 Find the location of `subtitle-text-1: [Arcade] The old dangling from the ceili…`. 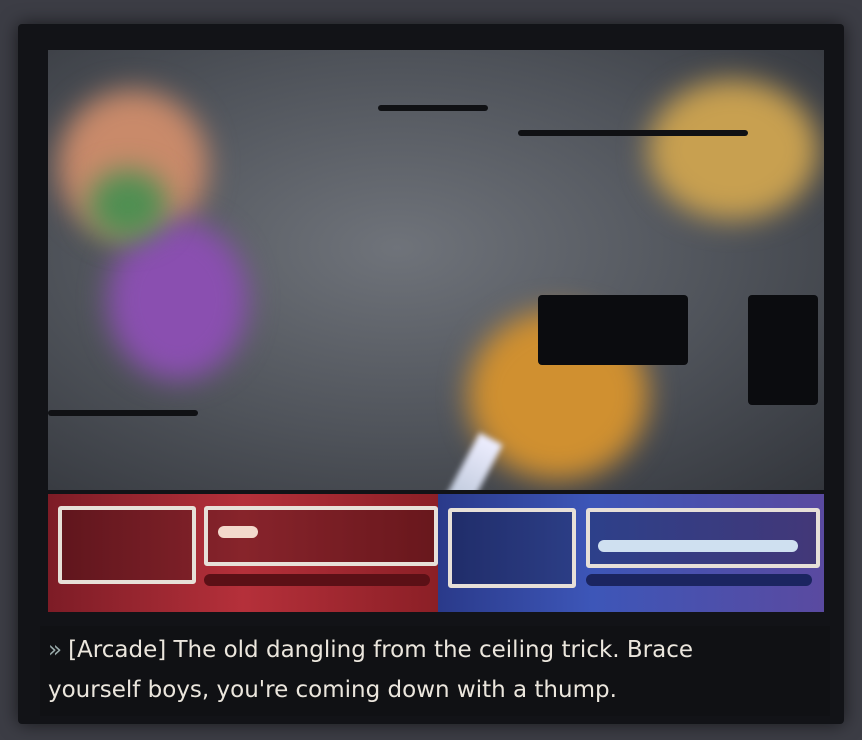

subtitle-text-1: [Arcade] The old dangling from the ceili… is located at coordinates (381, 650).